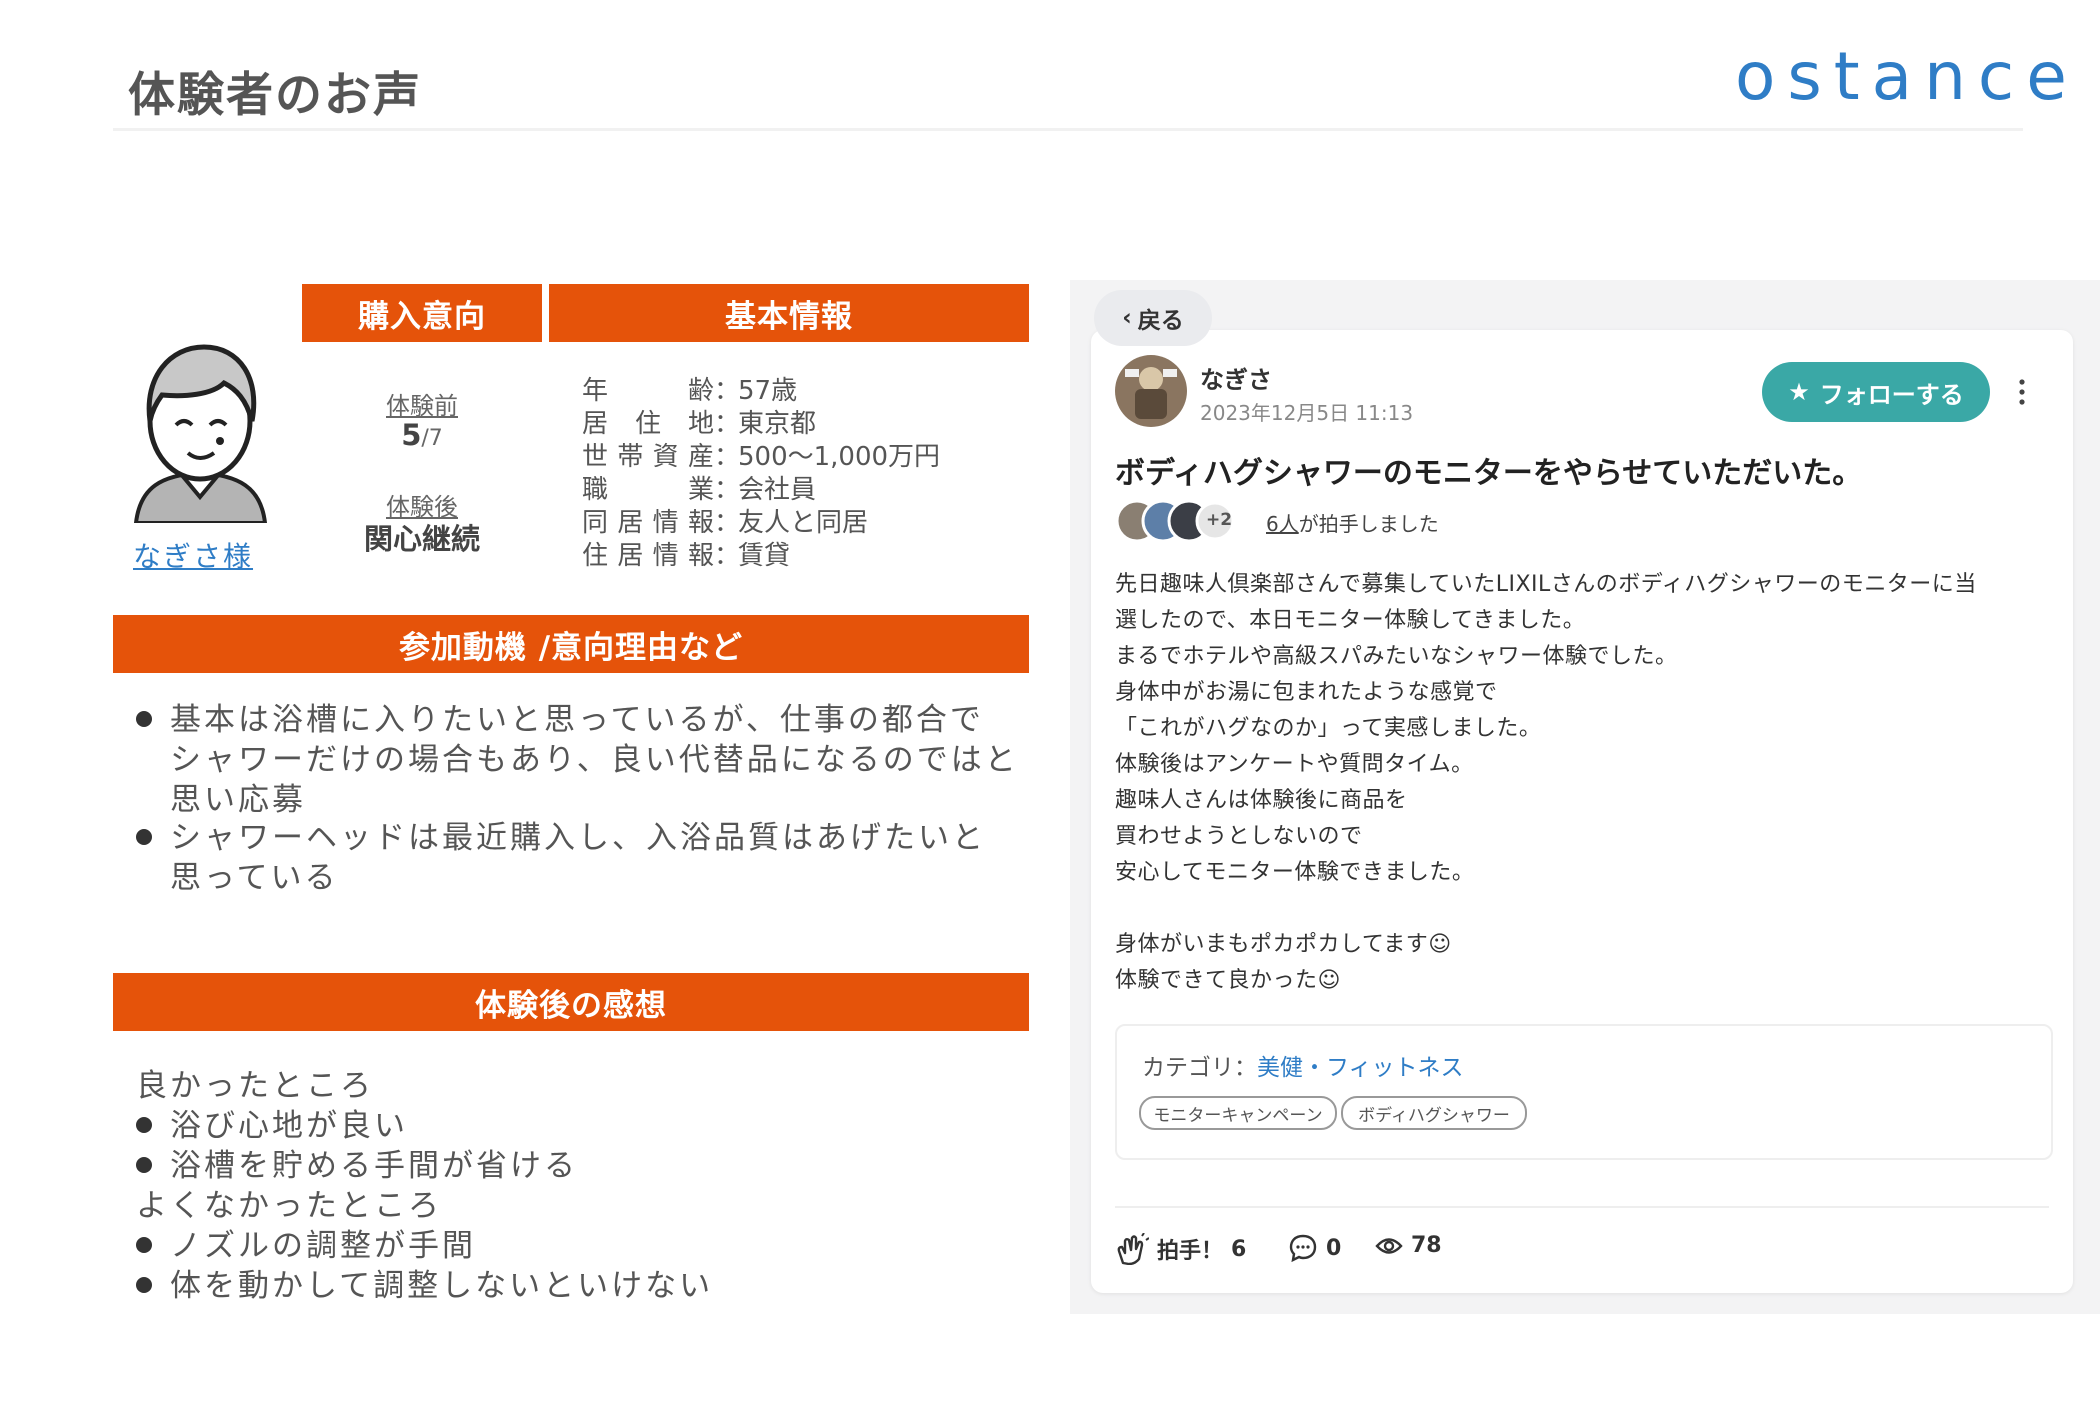 The image size is (2100, 1418). What do you see at coordinates (1295, 872) in the screenshot?
I see `post-body-line: 安心してモニター体験できました。` at bounding box center [1295, 872].